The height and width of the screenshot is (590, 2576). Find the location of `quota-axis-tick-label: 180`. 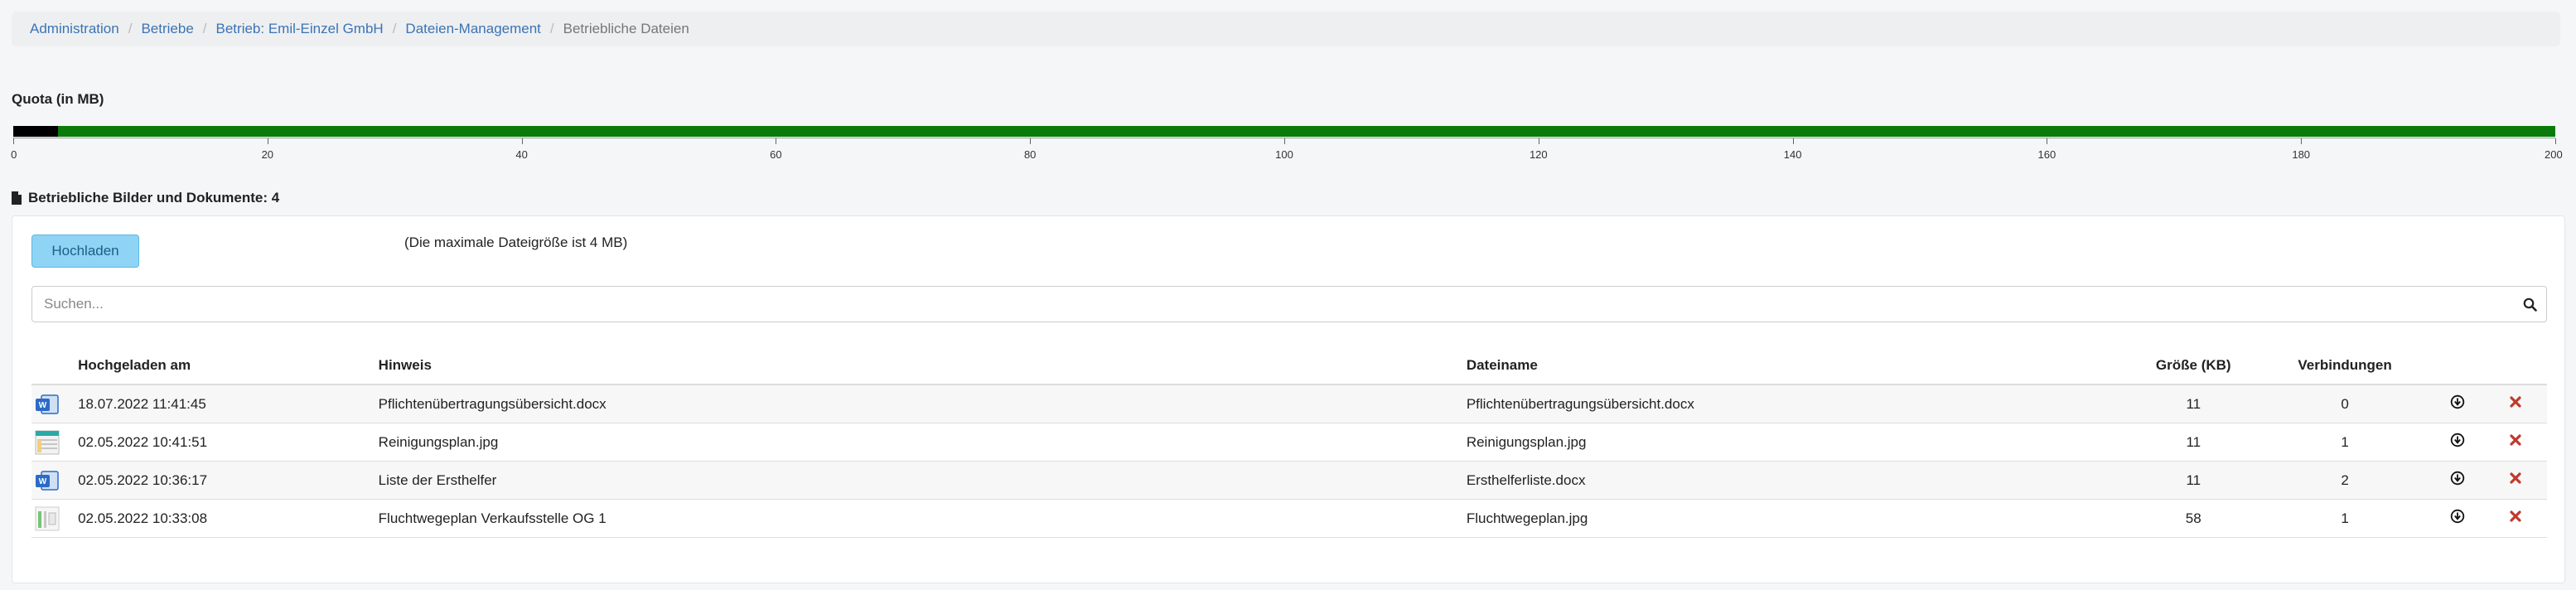

quota-axis-tick-label: 180 is located at coordinates (2301, 154).